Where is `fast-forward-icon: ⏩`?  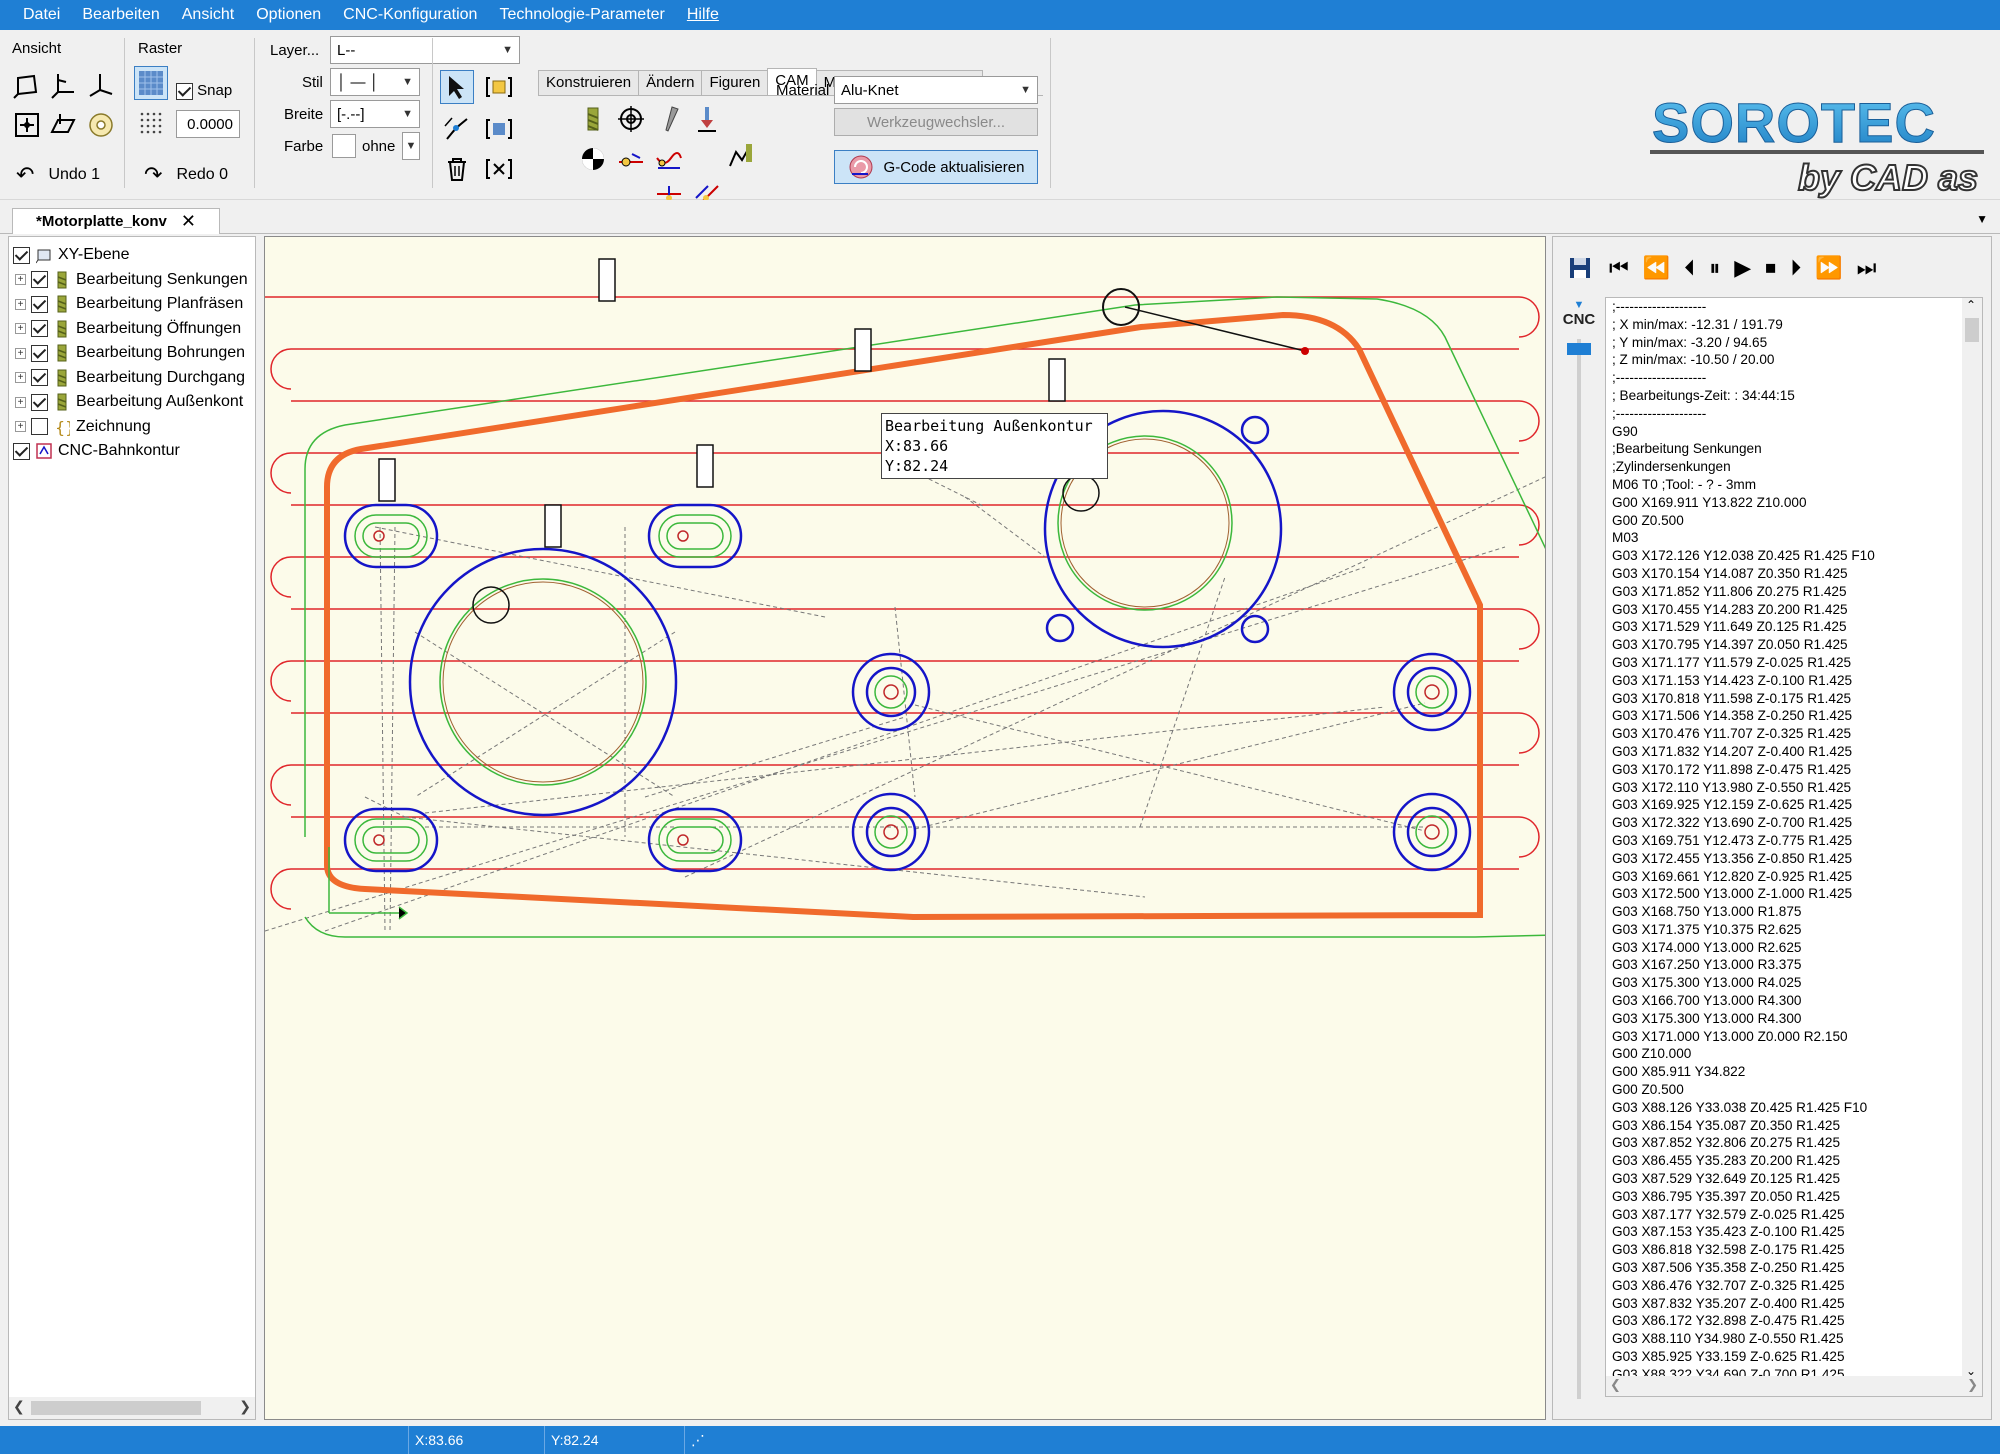 fast-forward-icon: ⏩ is located at coordinates (1828, 268).